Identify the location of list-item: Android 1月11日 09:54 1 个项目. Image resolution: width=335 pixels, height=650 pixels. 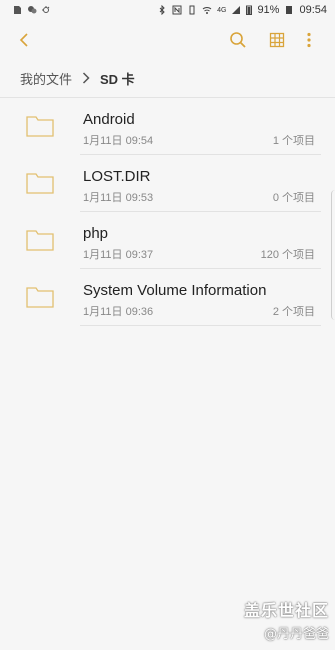
(167, 126).